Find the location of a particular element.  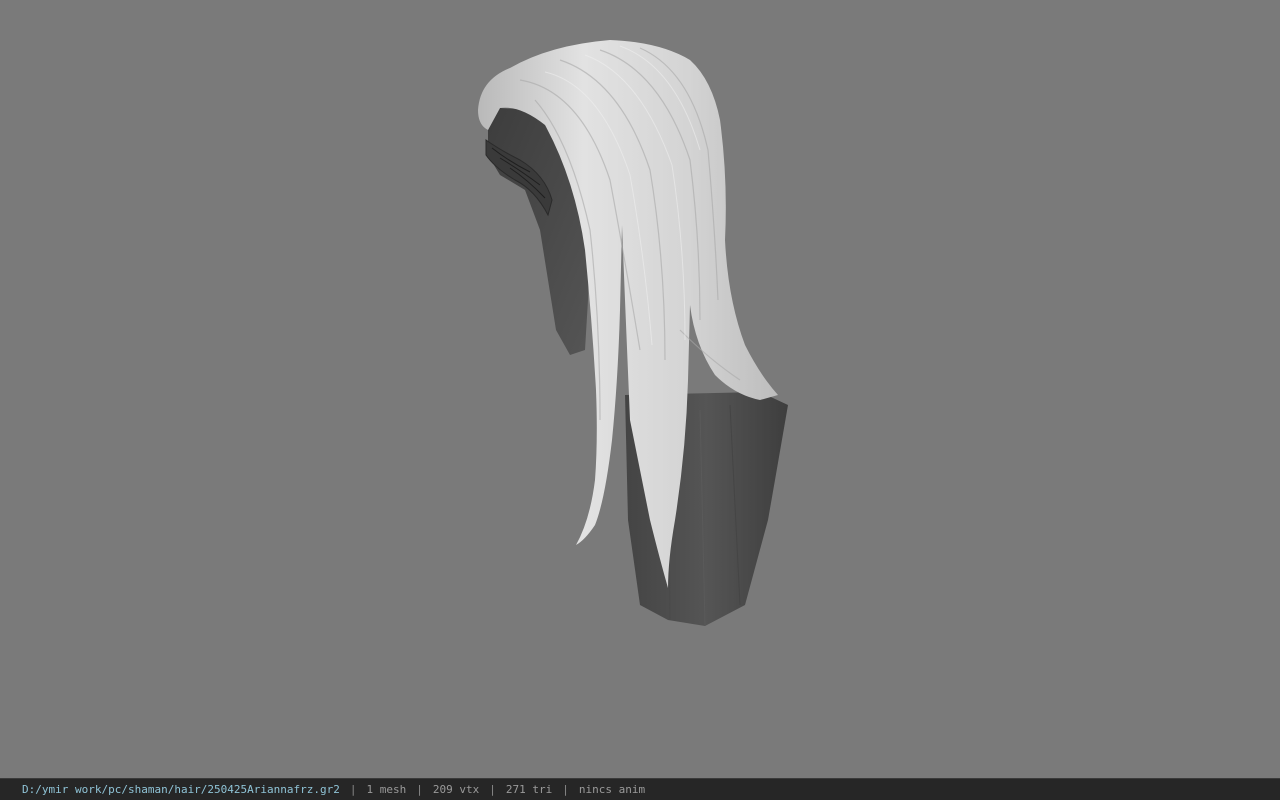

animation-status-label: nincs anim is located at coordinates (612, 789).